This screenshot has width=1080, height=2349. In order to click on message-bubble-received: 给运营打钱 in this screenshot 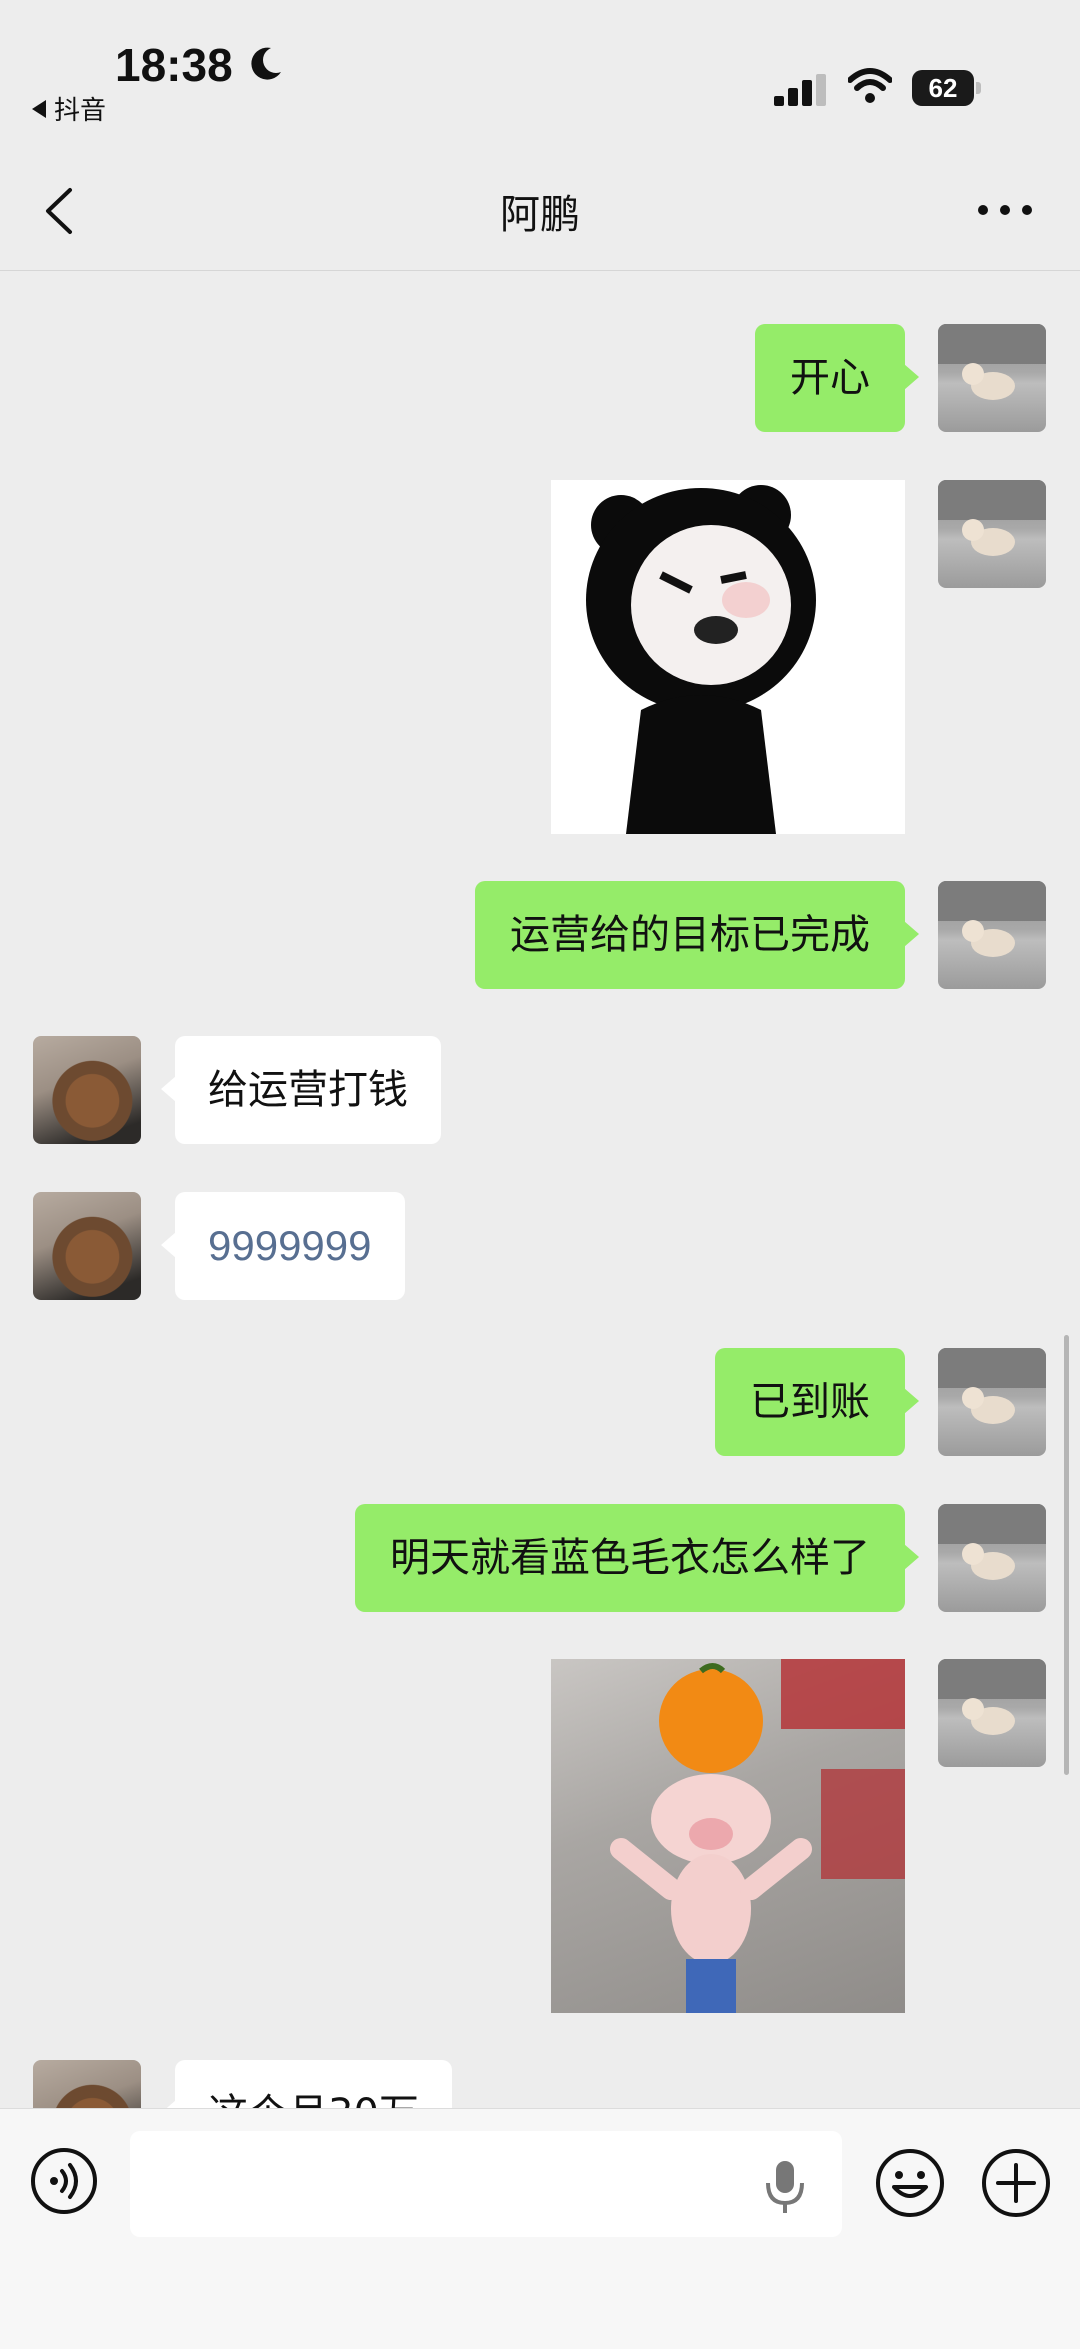, I will do `click(301, 1090)`.